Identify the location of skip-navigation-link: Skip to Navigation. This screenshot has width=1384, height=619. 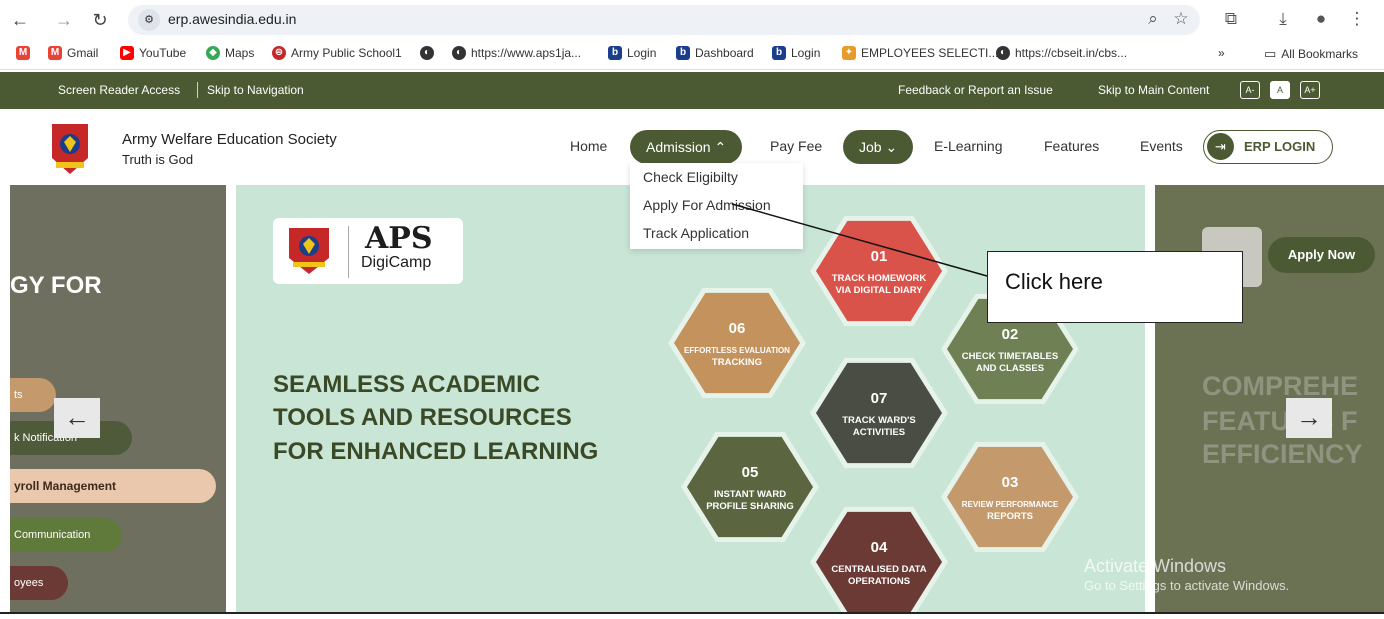
(255, 90).